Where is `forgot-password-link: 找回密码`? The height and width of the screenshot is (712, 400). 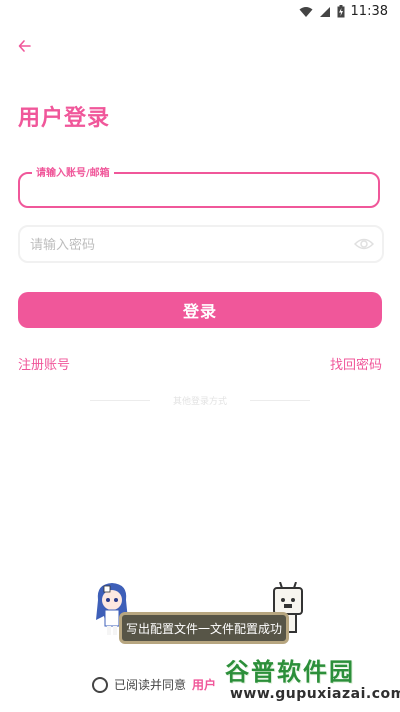 forgot-password-link: 找回密码 is located at coordinates (356, 363).